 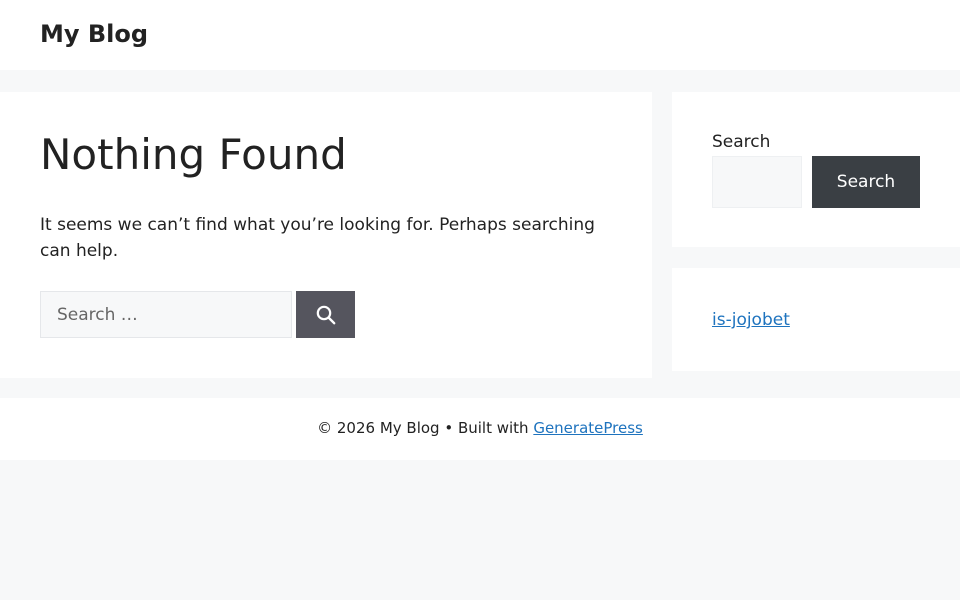 What do you see at coordinates (425, 428) in the screenshot?
I see `footer-copyright-text: © 2026 My Blog • Built with` at bounding box center [425, 428].